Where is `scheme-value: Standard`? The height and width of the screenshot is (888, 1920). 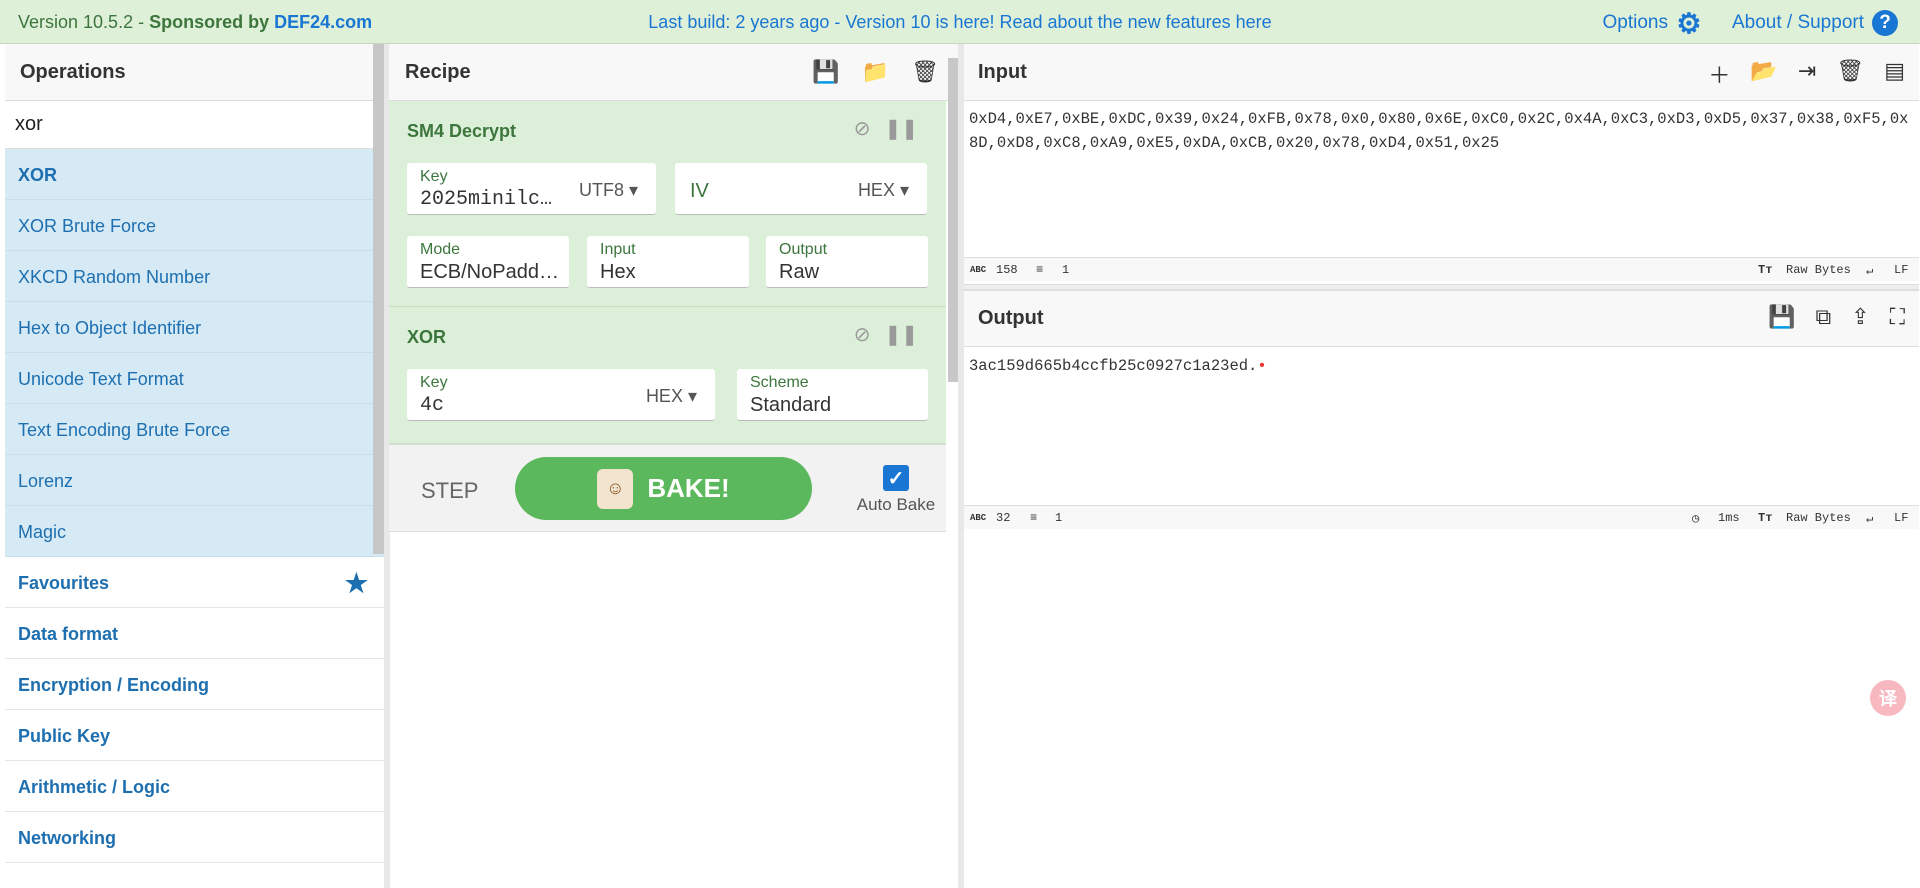
scheme-value: Standard is located at coordinates (791, 405).